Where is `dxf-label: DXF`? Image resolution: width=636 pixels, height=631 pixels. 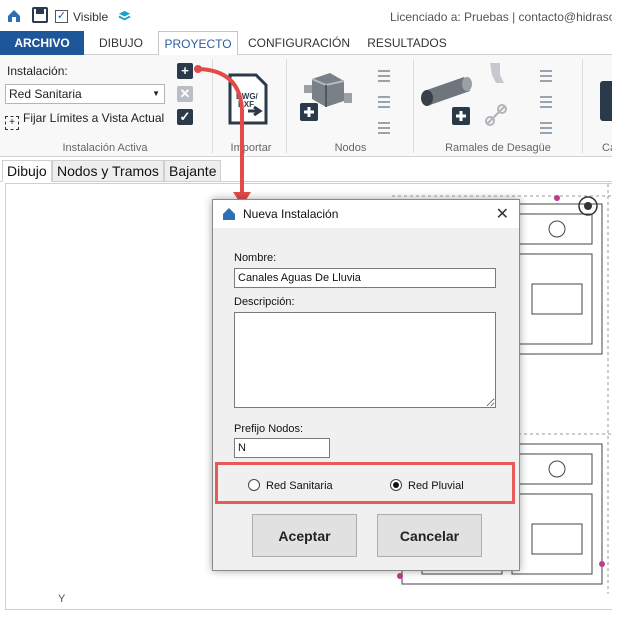 dxf-label: DXF is located at coordinates (246, 104).